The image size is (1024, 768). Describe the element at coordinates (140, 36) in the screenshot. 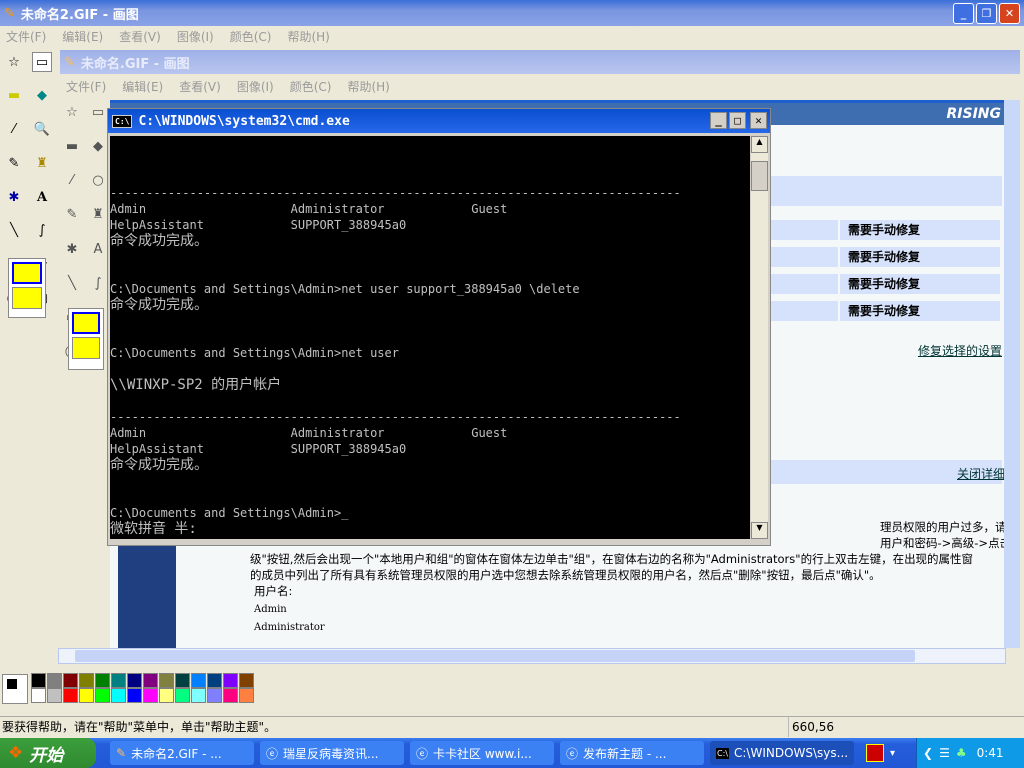

I see `menu-view: 查看(V)` at that location.